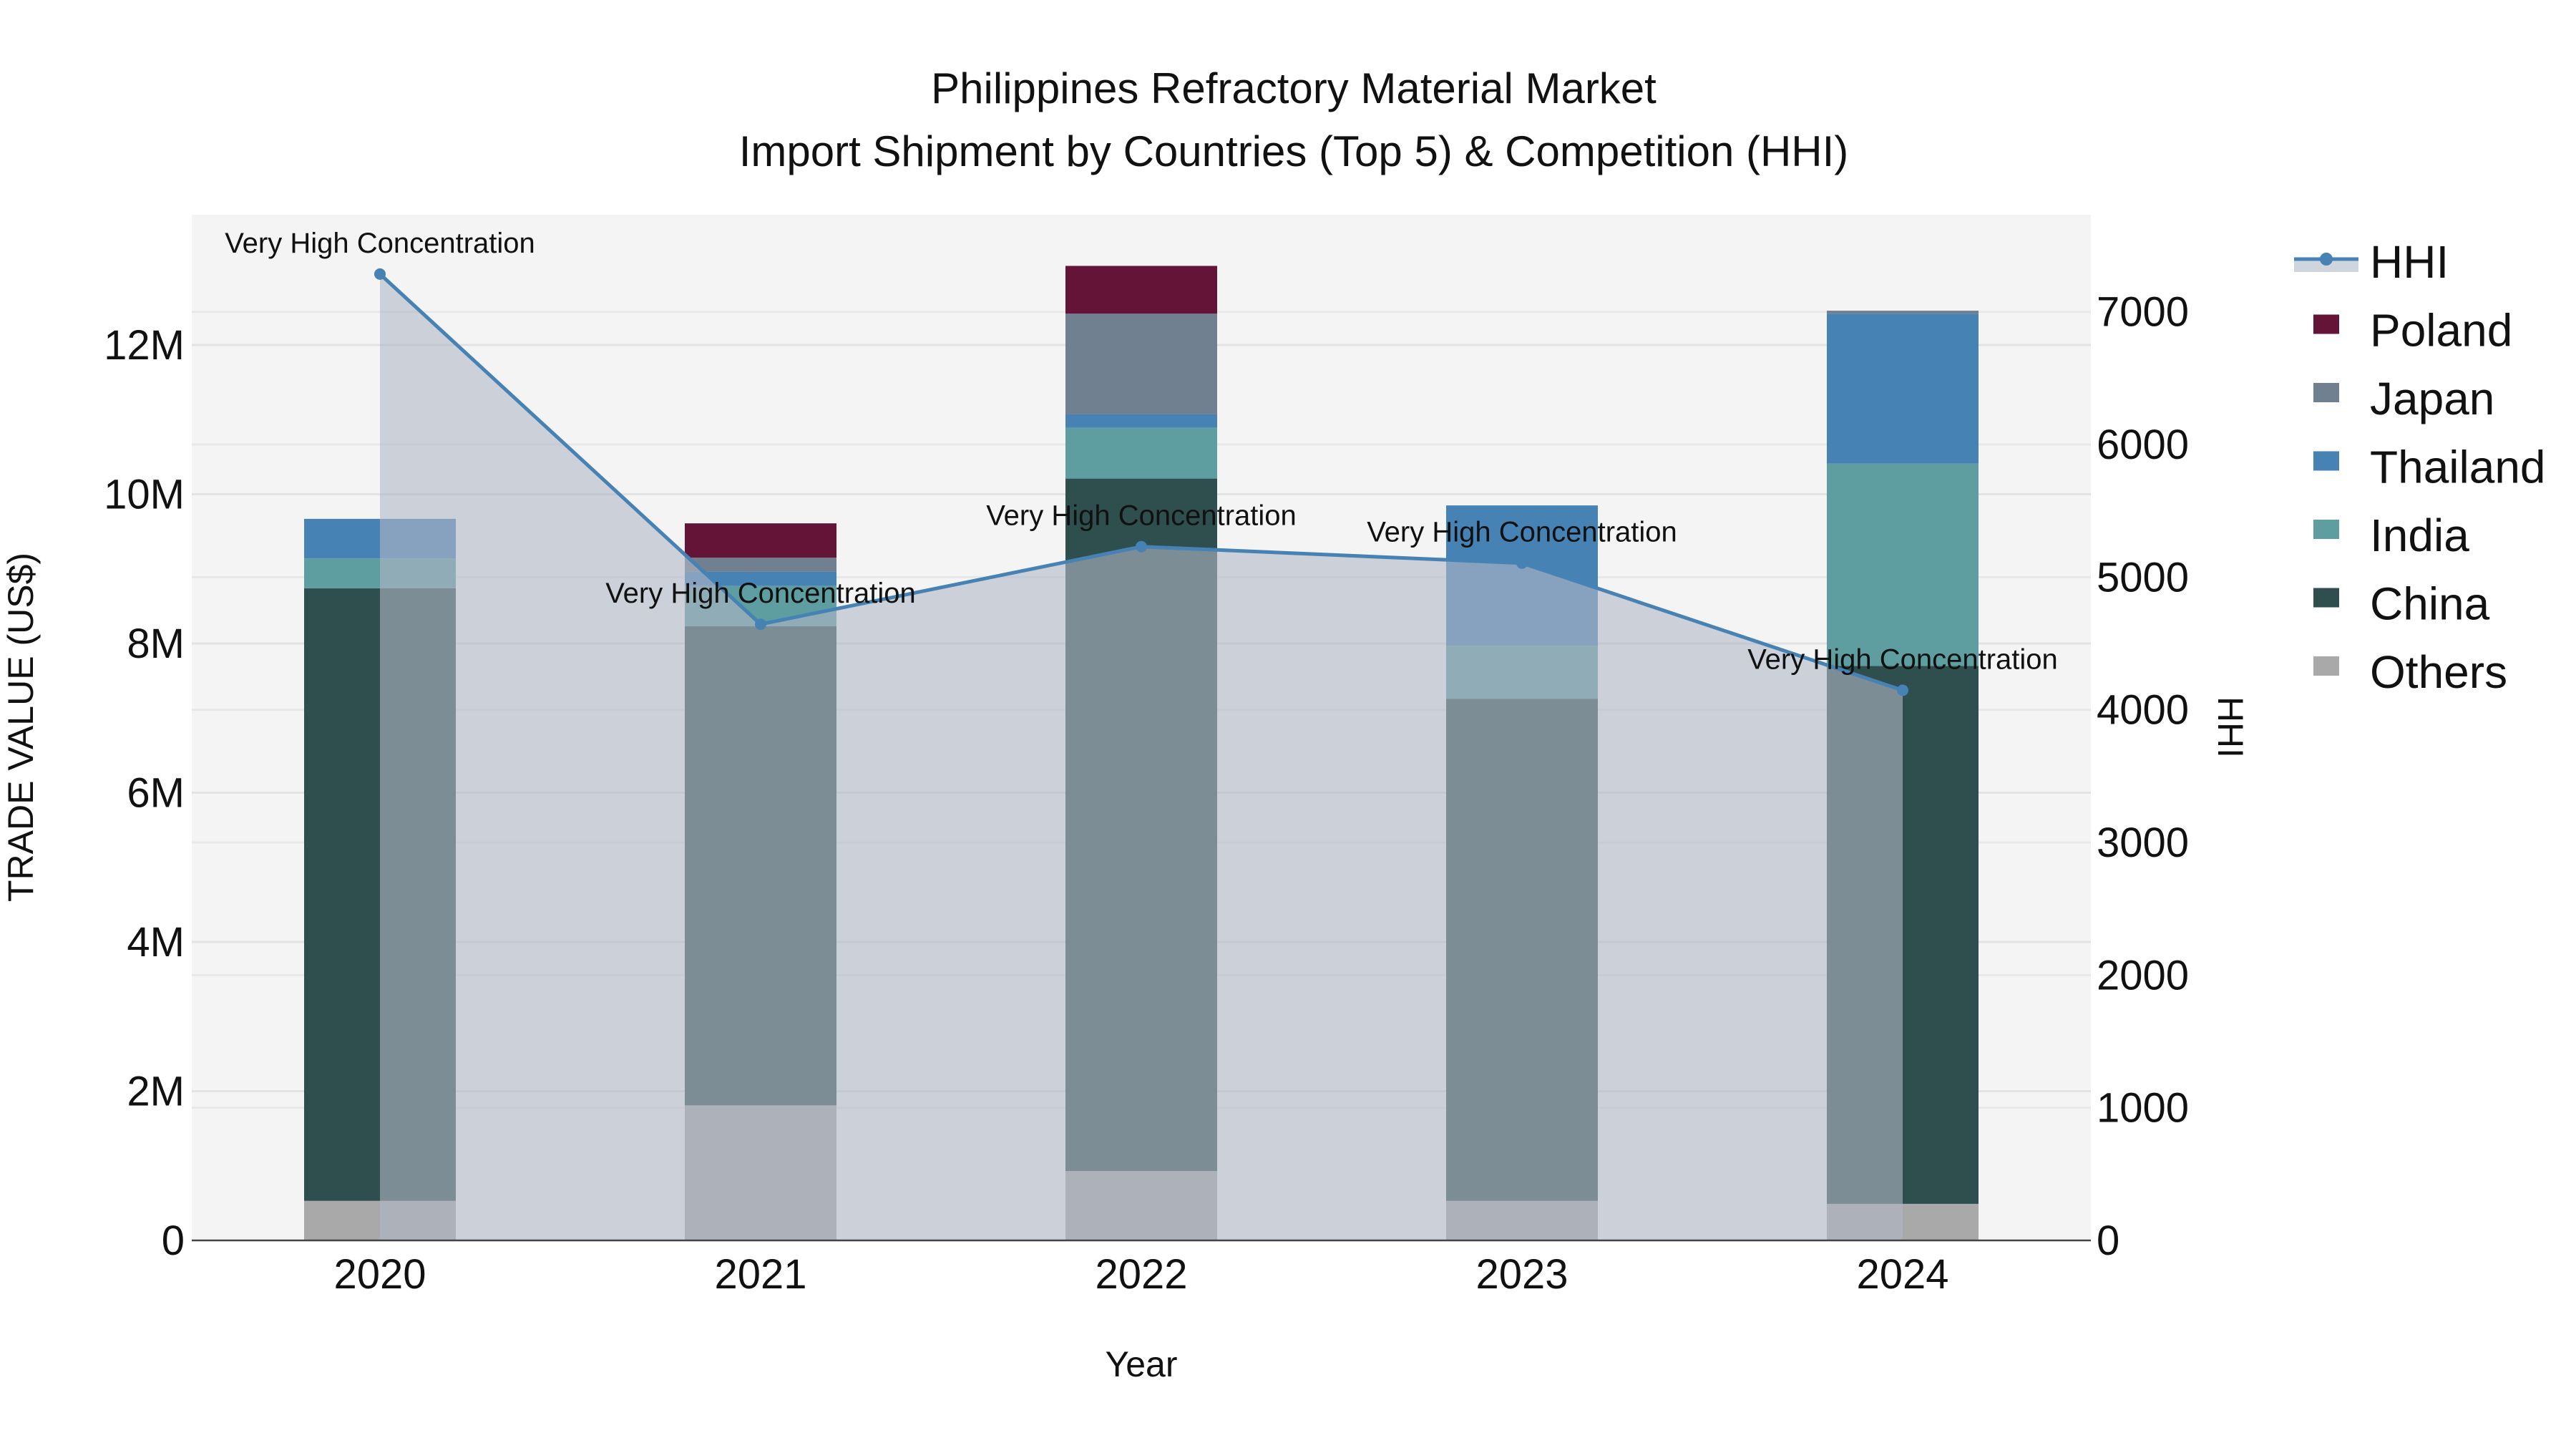  Describe the element at coordinates (144, 495) in the screenshot. I see `y-tick-label: 10M` at that location.